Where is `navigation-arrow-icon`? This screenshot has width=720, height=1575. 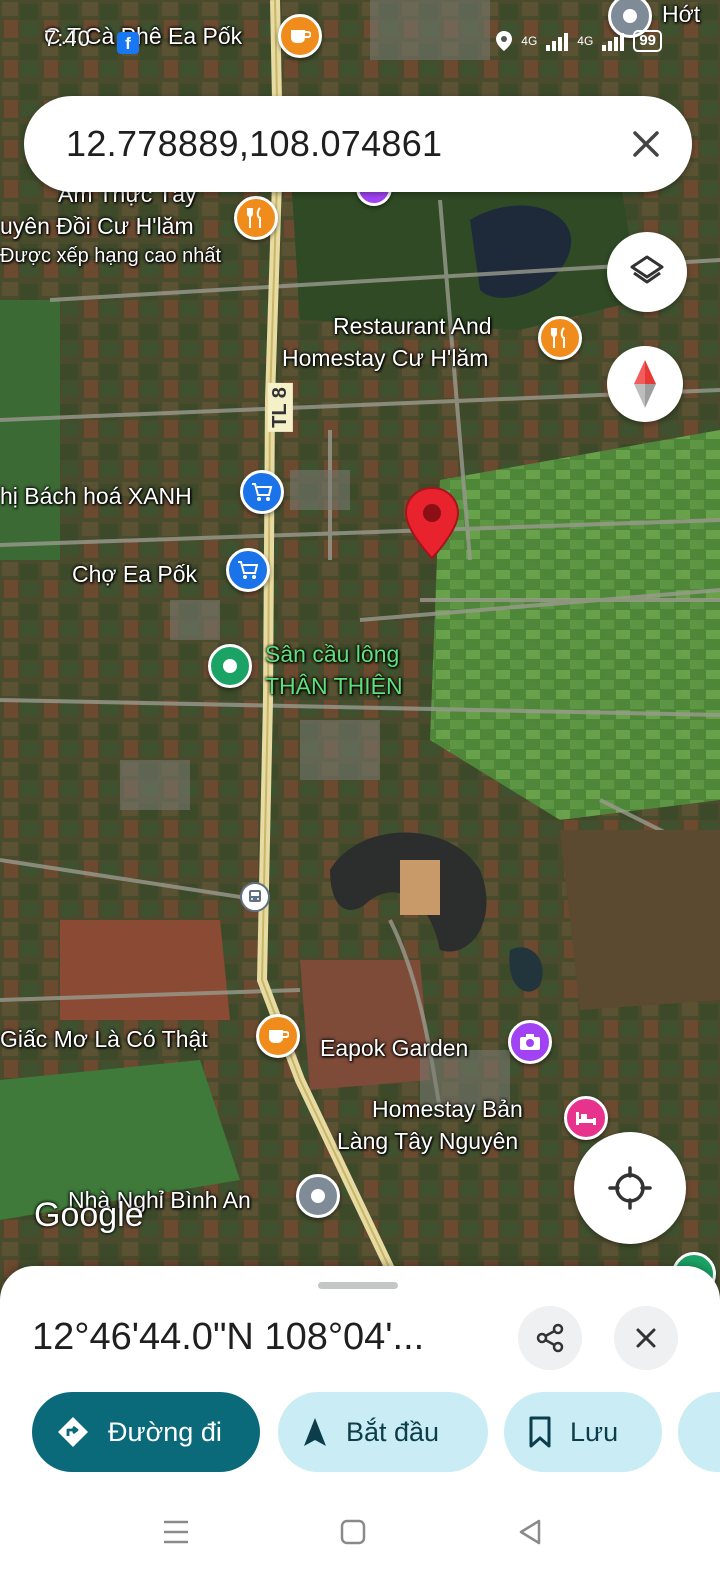
navigation-arrow-icon is located at coordinates (315, 1432).